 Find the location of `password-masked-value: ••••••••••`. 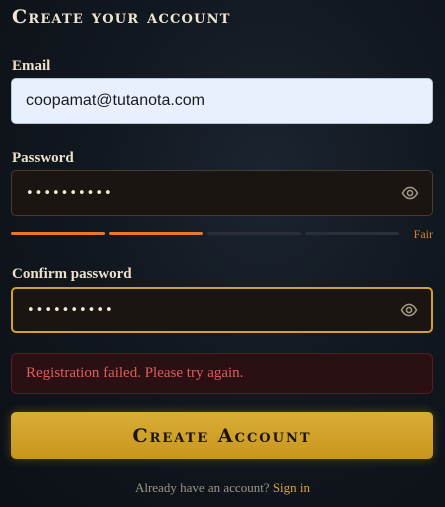

password-masked-value: •••••••••• is located at coordinates (69, 193).